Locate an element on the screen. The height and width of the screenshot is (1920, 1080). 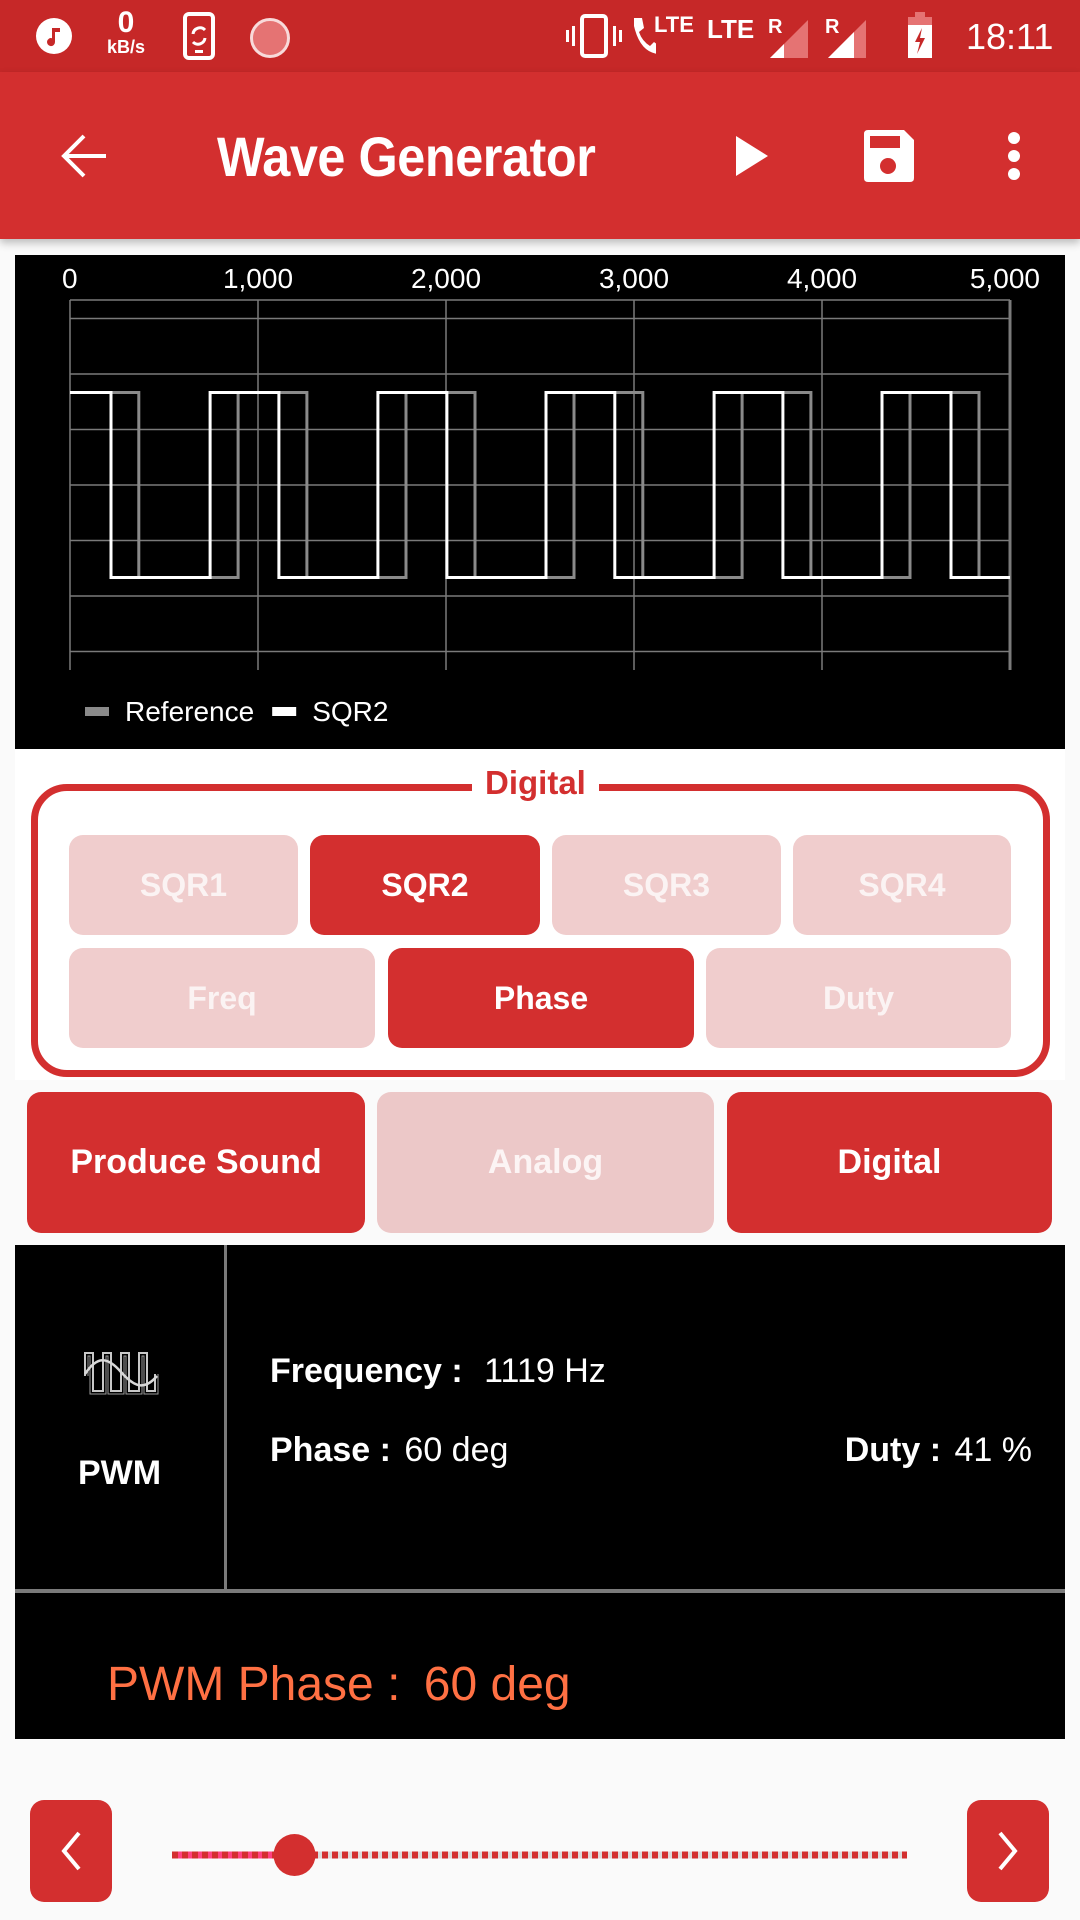
duty-readout: Duty : 41 % is located at coordinates (938, 1450).